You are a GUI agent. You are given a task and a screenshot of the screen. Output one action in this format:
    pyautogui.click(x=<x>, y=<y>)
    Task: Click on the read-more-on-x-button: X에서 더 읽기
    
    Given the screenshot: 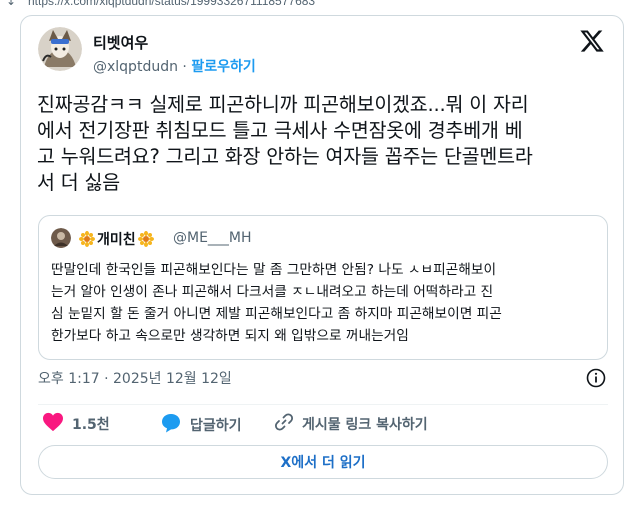 What is the action you would take?
    pyautogui.click(x=323, y=462)
    